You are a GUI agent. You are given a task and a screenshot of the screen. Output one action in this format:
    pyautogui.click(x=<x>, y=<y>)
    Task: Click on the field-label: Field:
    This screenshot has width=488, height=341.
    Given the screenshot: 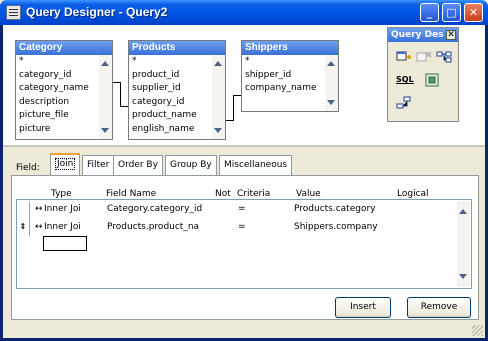 What is the action you would take?
    pyautogui.click(x=28, y=168)
    